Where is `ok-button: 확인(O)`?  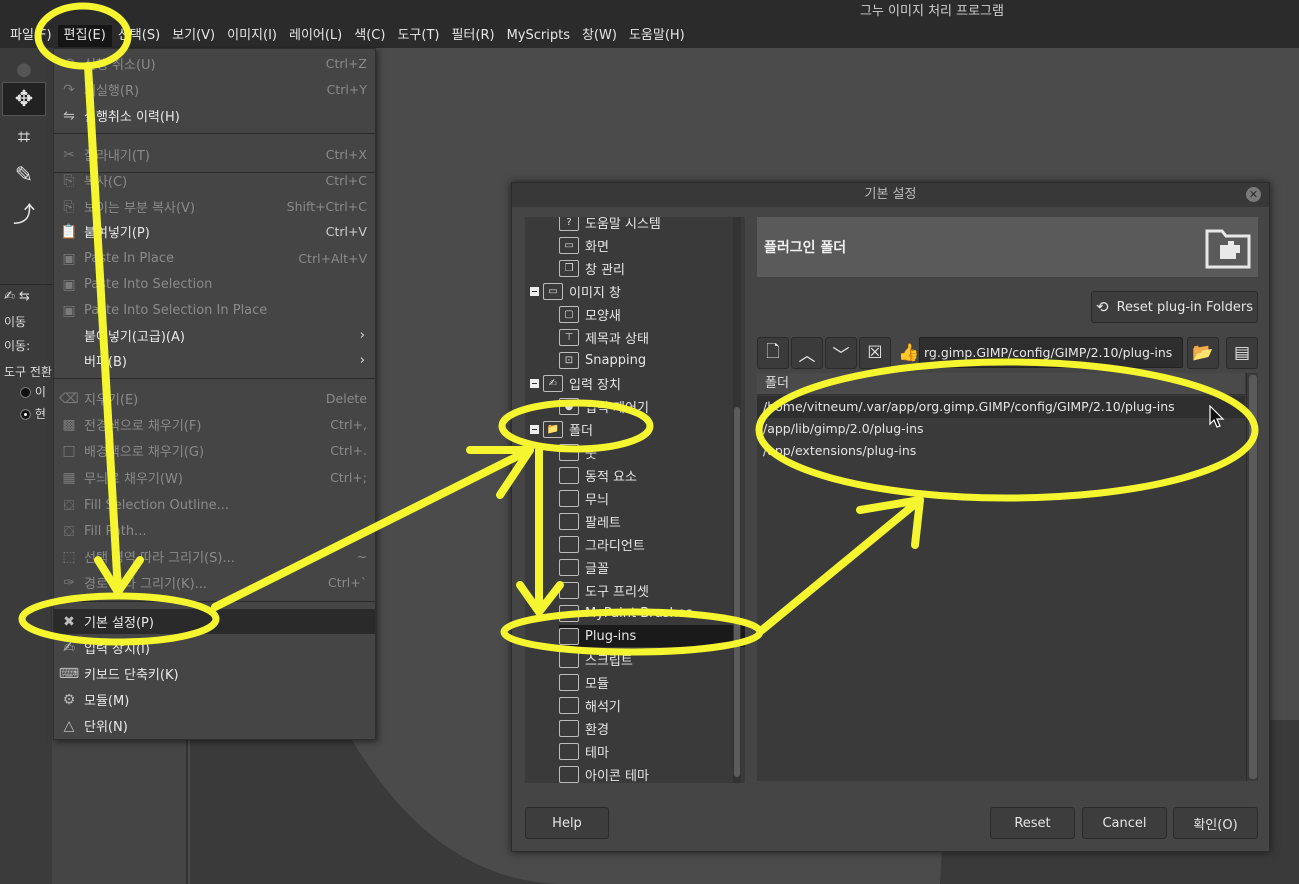 ok-button: 확인(O) is located at coordinates (1215, 823).